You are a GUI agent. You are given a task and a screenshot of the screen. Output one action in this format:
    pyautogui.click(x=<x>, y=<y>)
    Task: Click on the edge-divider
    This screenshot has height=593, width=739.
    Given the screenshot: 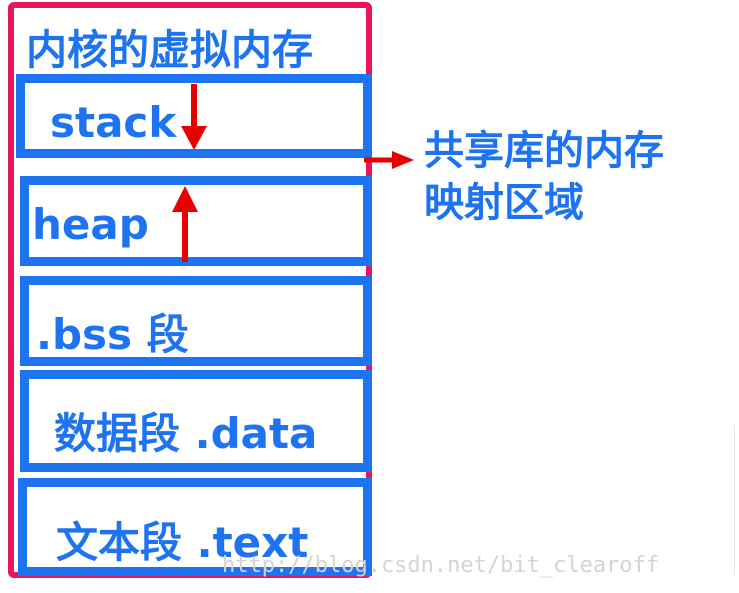 What is the action you would take?
    pyautogui.click(x=734, y=500)
    